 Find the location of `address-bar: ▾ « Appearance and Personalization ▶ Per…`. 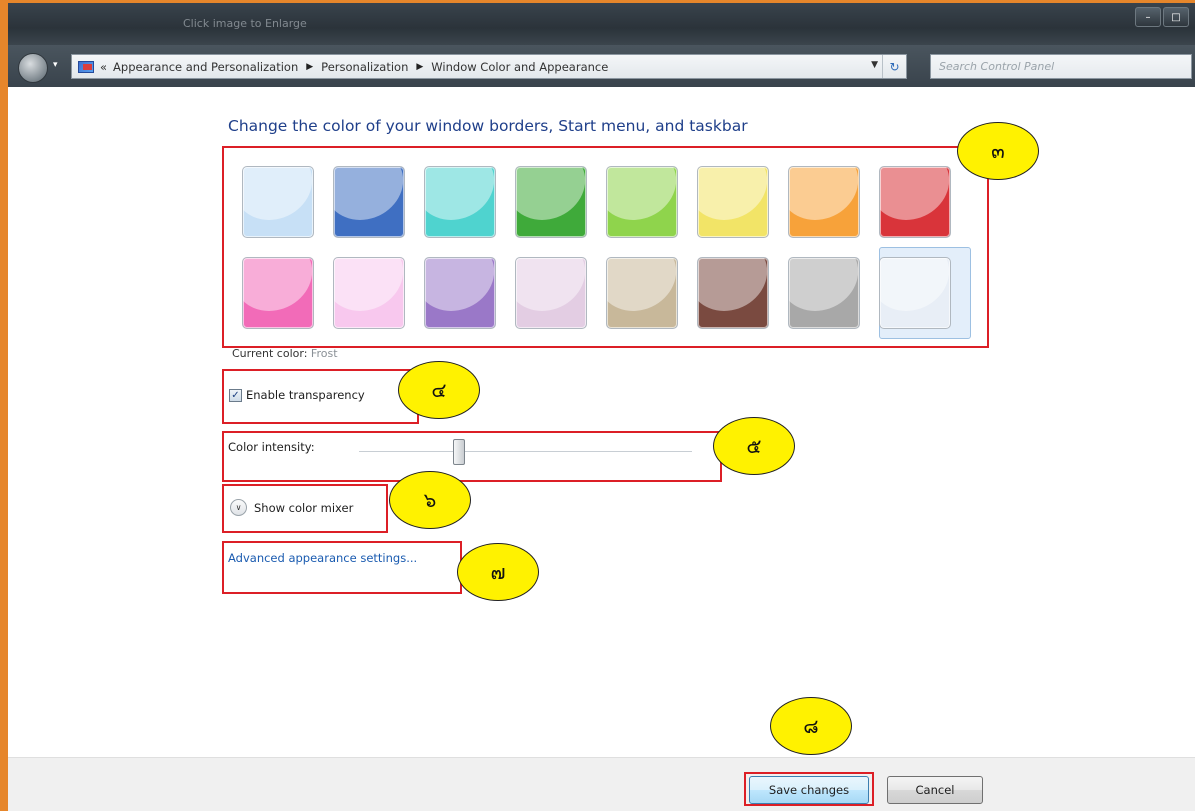

address-bar: ▾ « Appearance and Personalization ▶ Per… is located at coordinates (601, 66).